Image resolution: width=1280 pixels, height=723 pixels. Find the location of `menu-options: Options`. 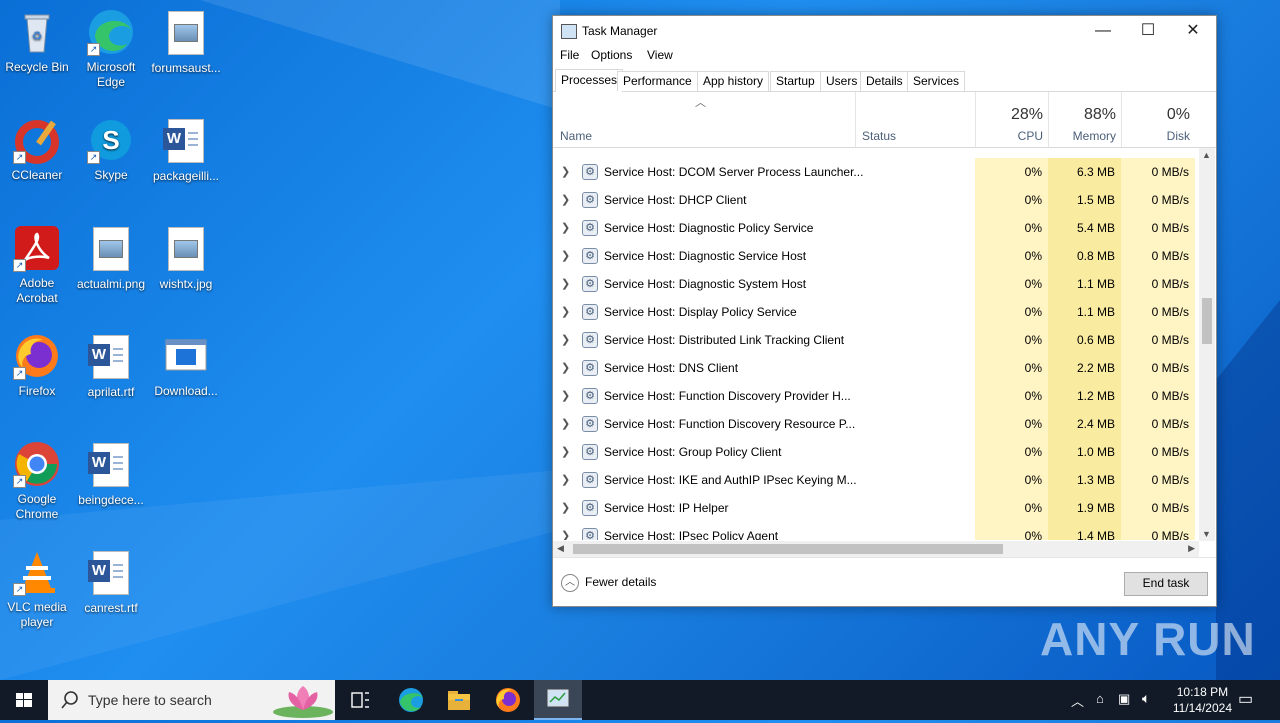

menu-options: Options is located at coordinates (611, 55).